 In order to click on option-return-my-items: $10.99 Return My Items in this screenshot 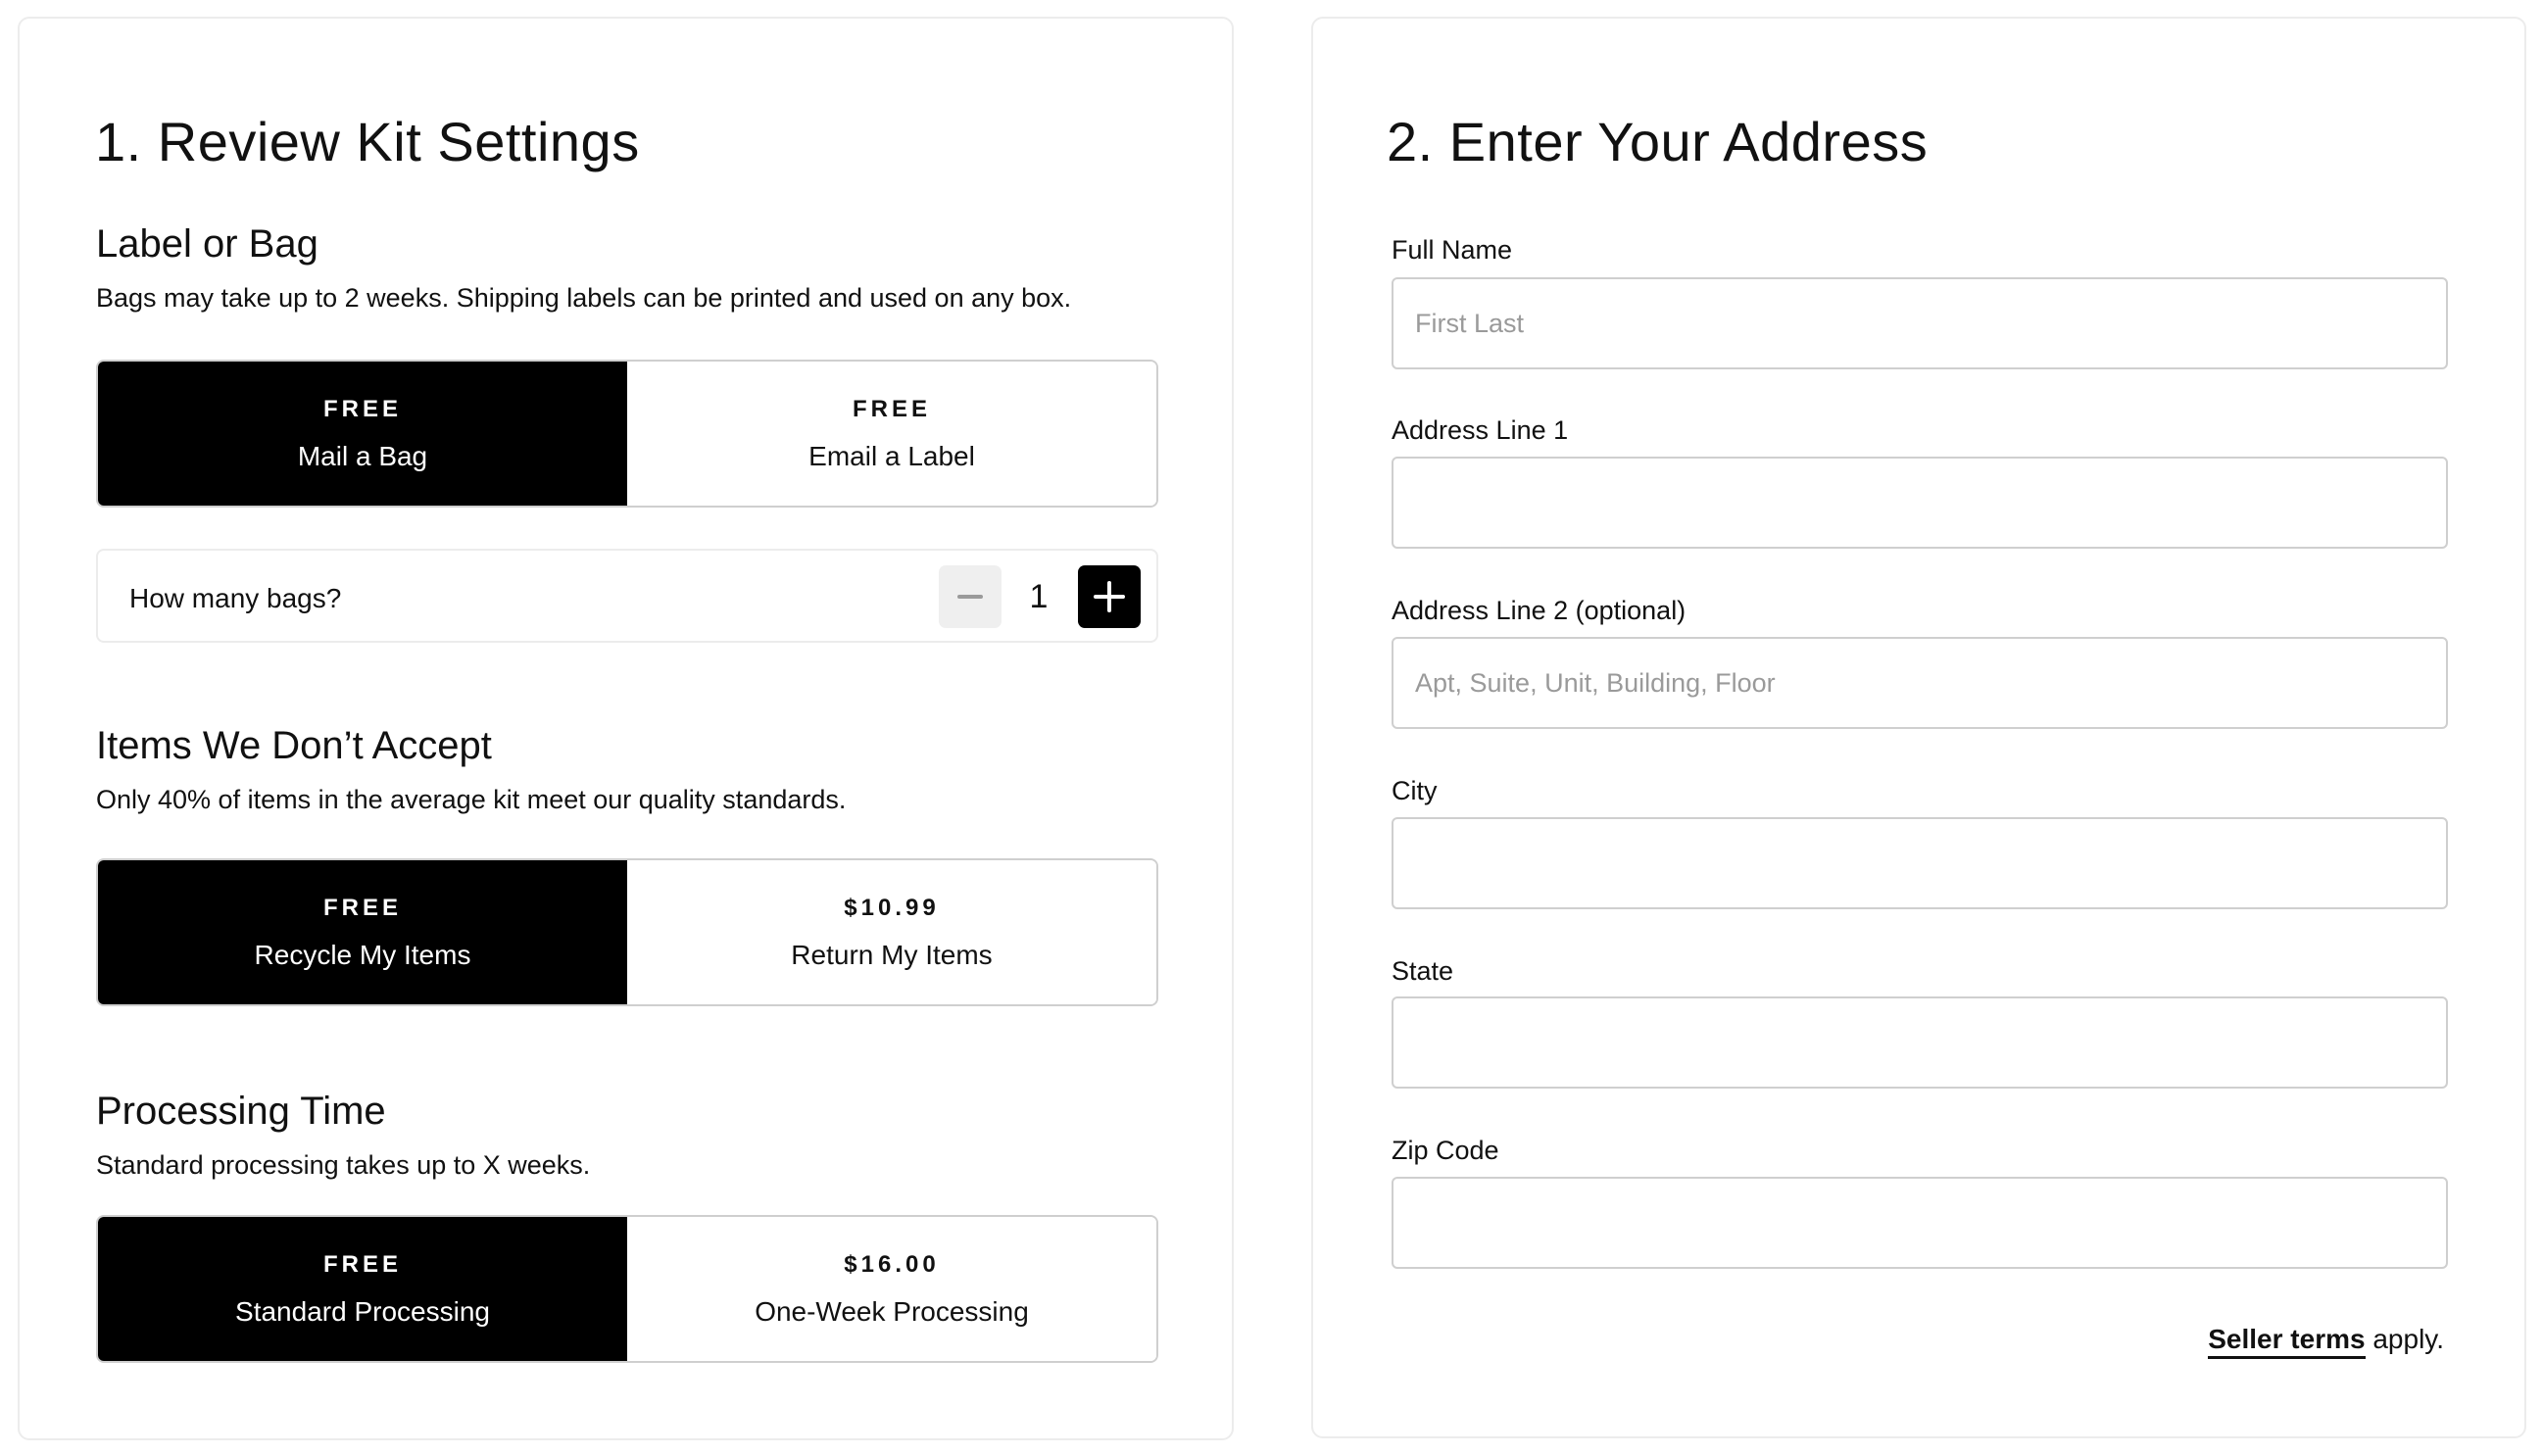, I will do `click(891, 932)`.